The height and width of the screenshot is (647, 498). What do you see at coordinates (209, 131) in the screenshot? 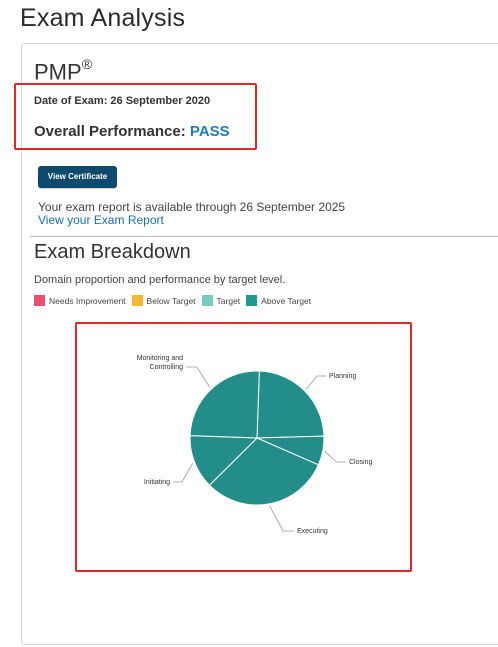
I see `performance-result: PASS` at bounding box center [209, 131].